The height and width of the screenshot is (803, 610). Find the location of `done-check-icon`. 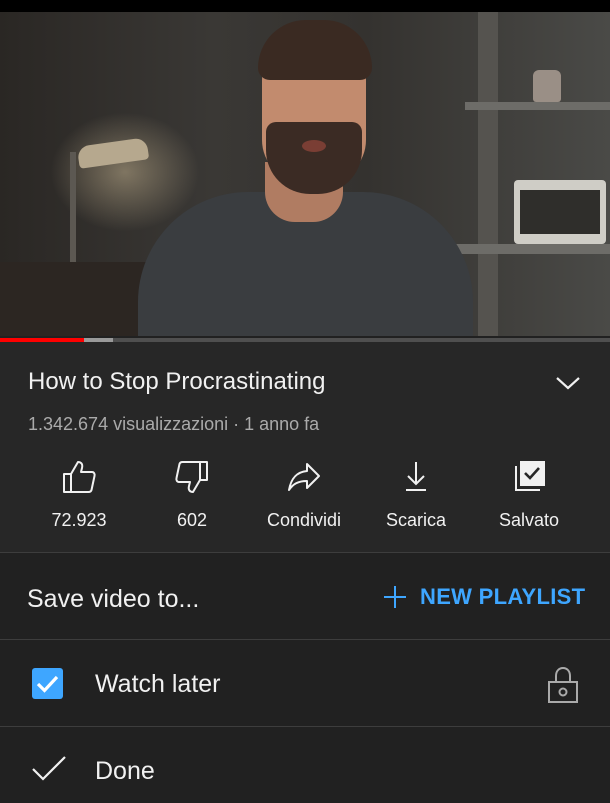

done-check-icon is located at coordinates (49, 768).